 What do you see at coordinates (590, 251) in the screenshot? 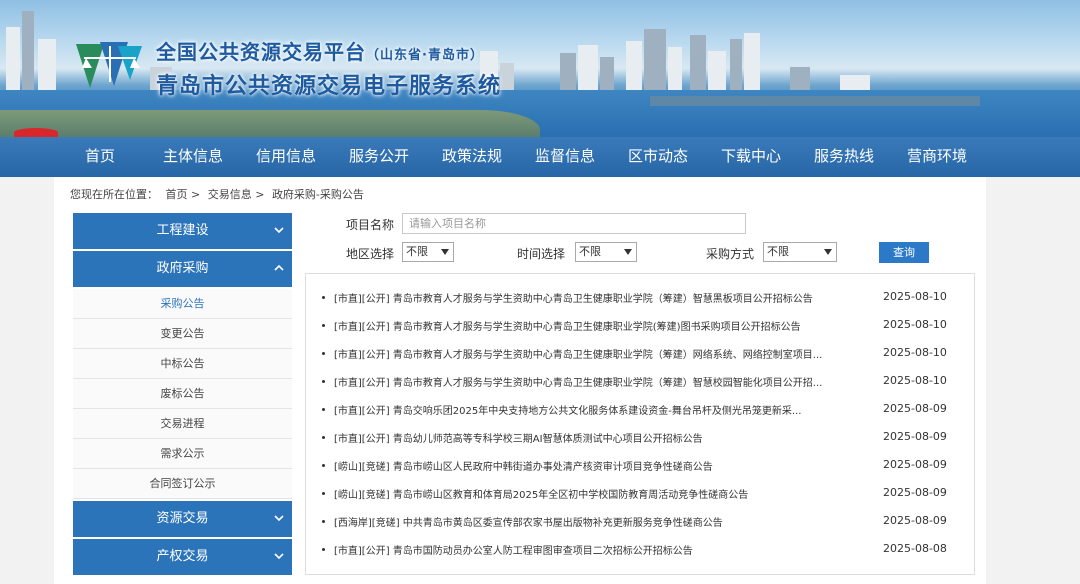
I see `time-select-value: 不限` at bounding box center [590, 251].